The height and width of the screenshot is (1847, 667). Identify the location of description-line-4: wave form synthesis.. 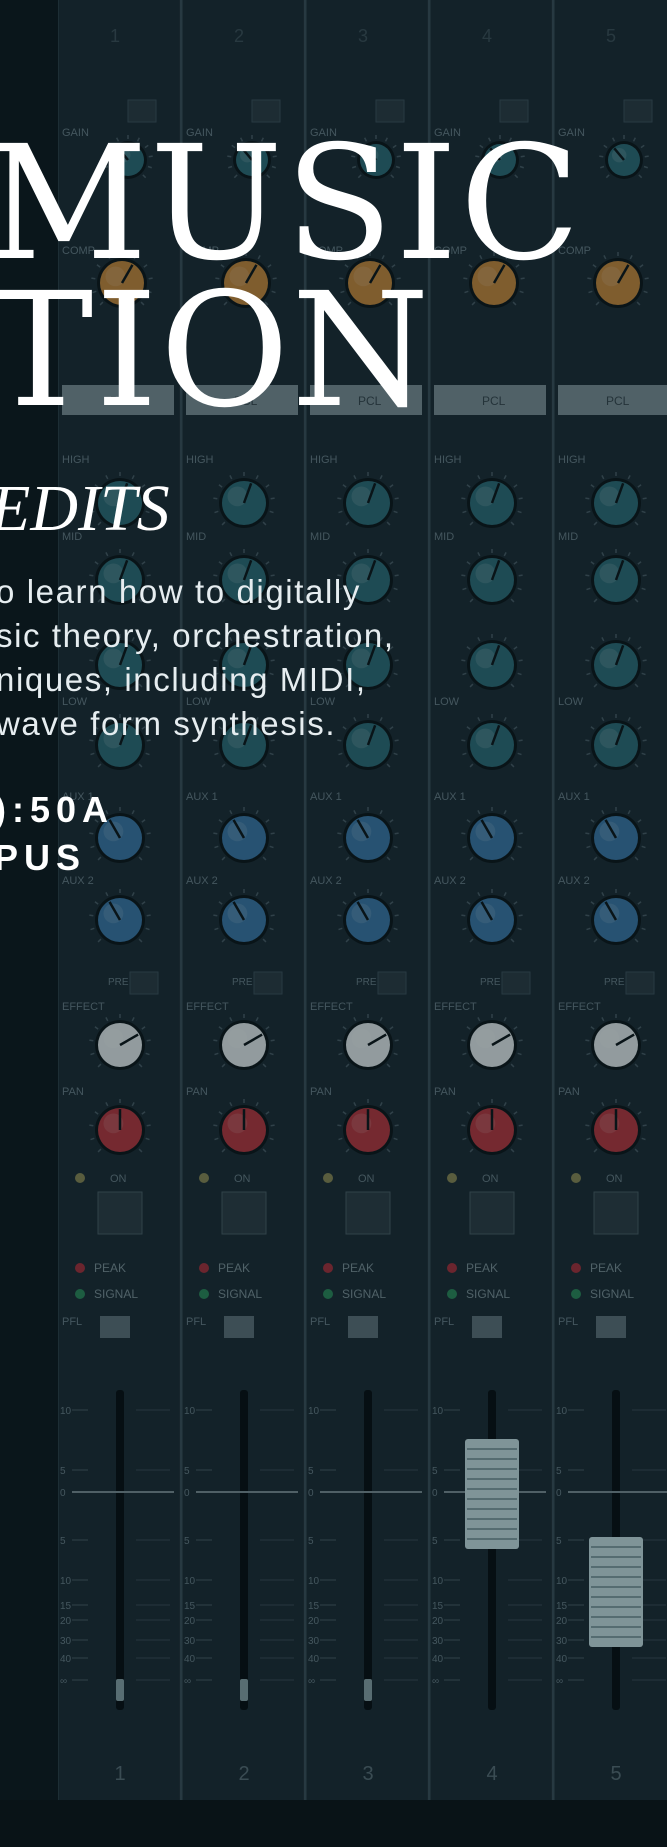
(168, 723).